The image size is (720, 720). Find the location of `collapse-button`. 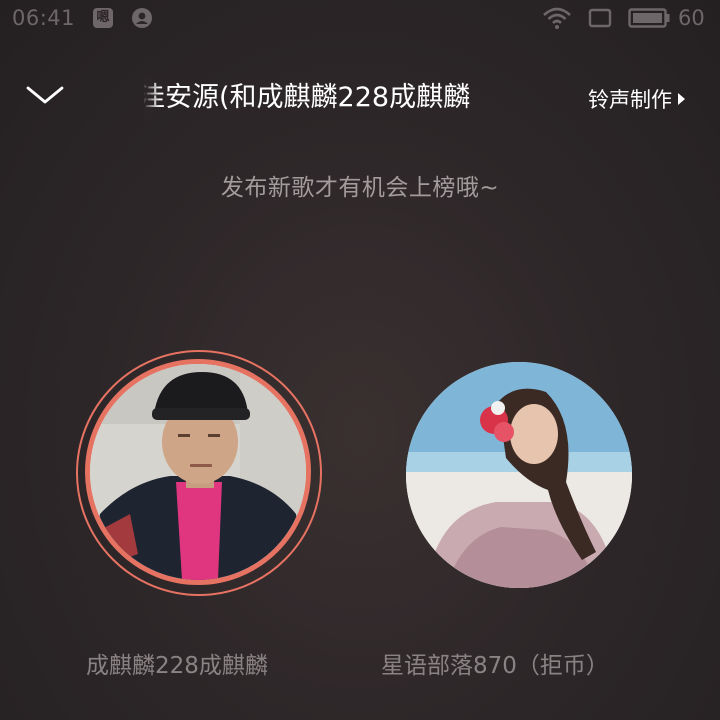

collapse-button is located at coordinates (45, 96).